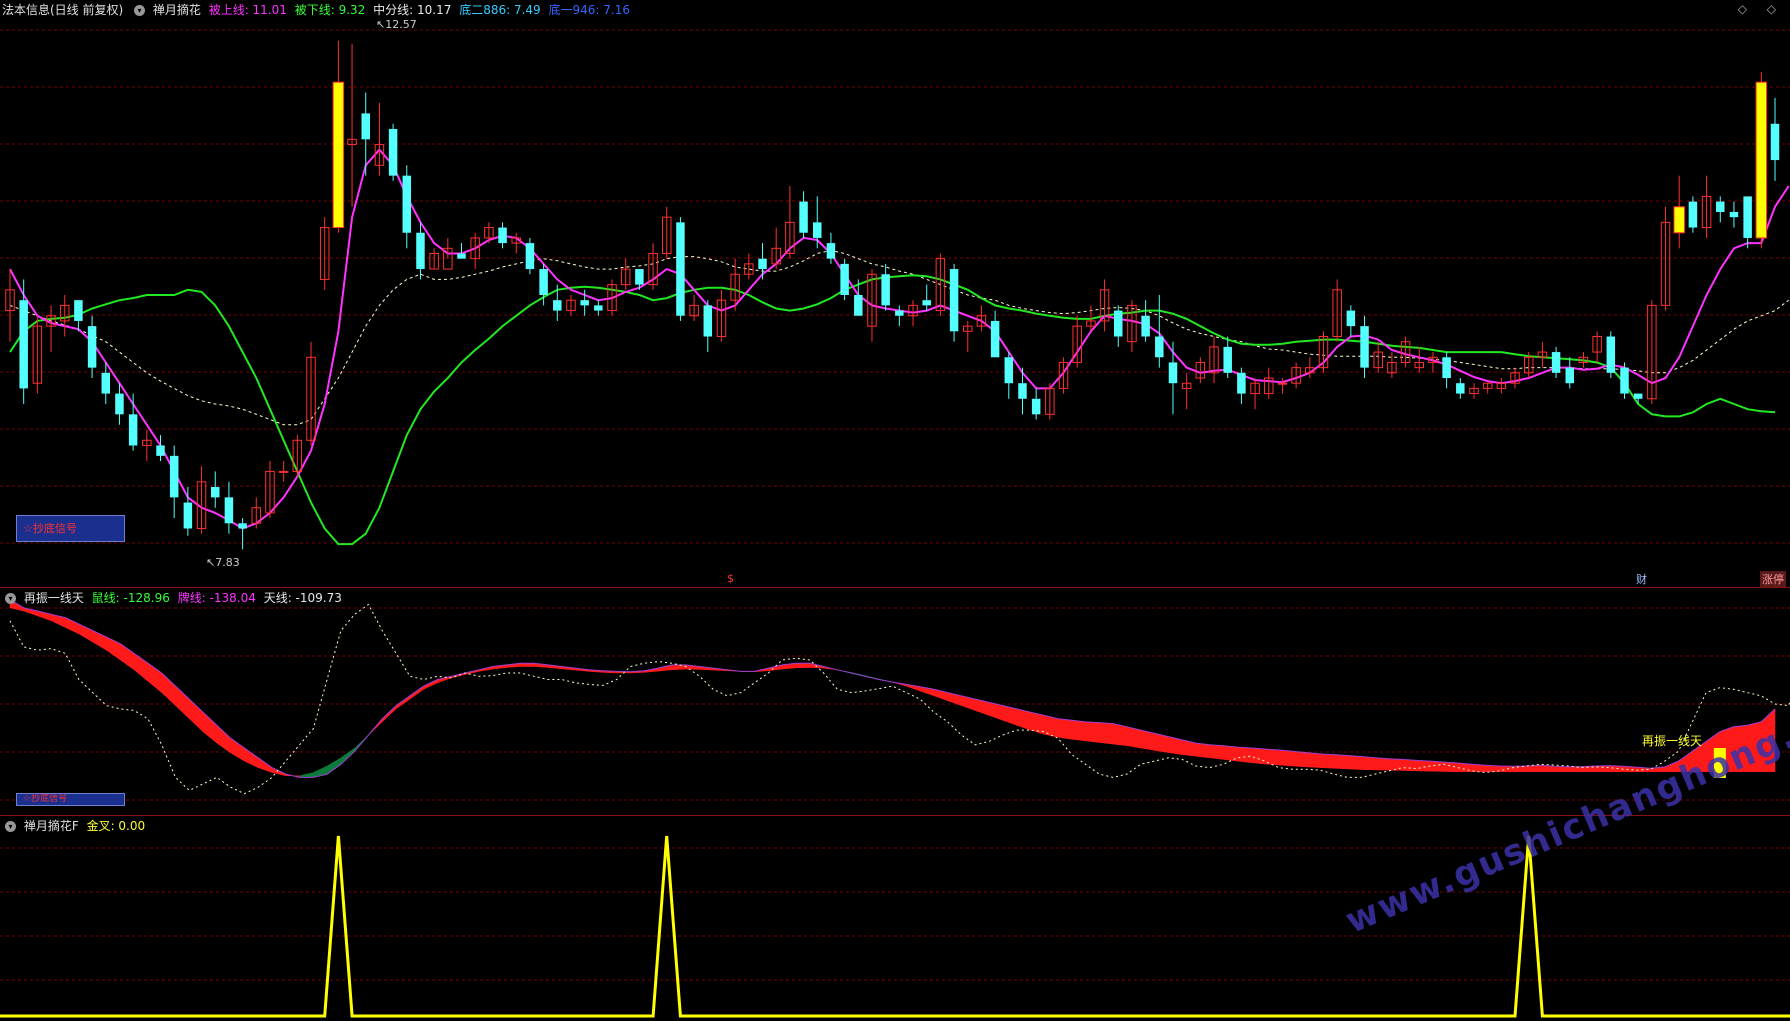  What do you see at coordinates (1672, 741) in the screenshot?
I see `signal-label: 再振一线天` at bounding box center [1672, 741].